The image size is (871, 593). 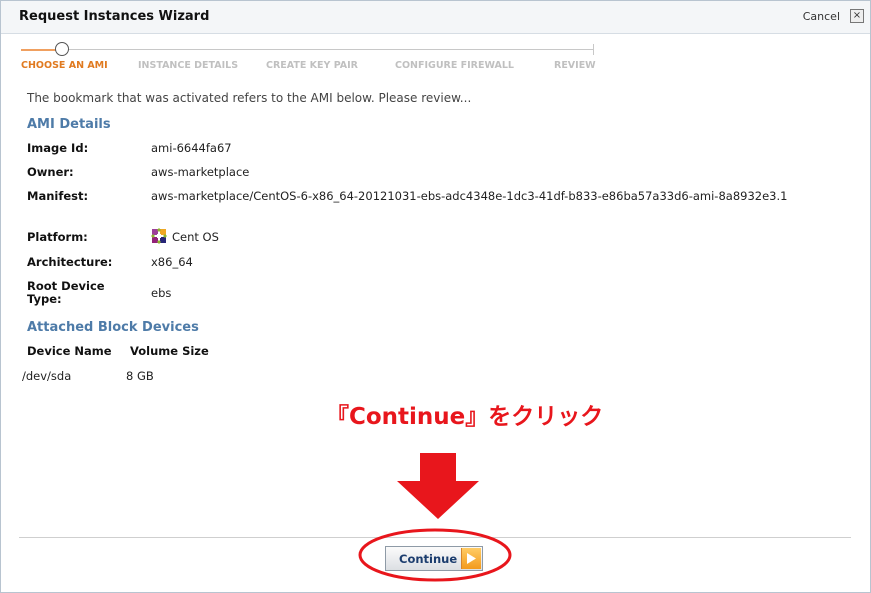 What do you see at coordinates (57, 237) in the screenshot?
I see `platform-label: Platform:` at bounding box center [57, 237].